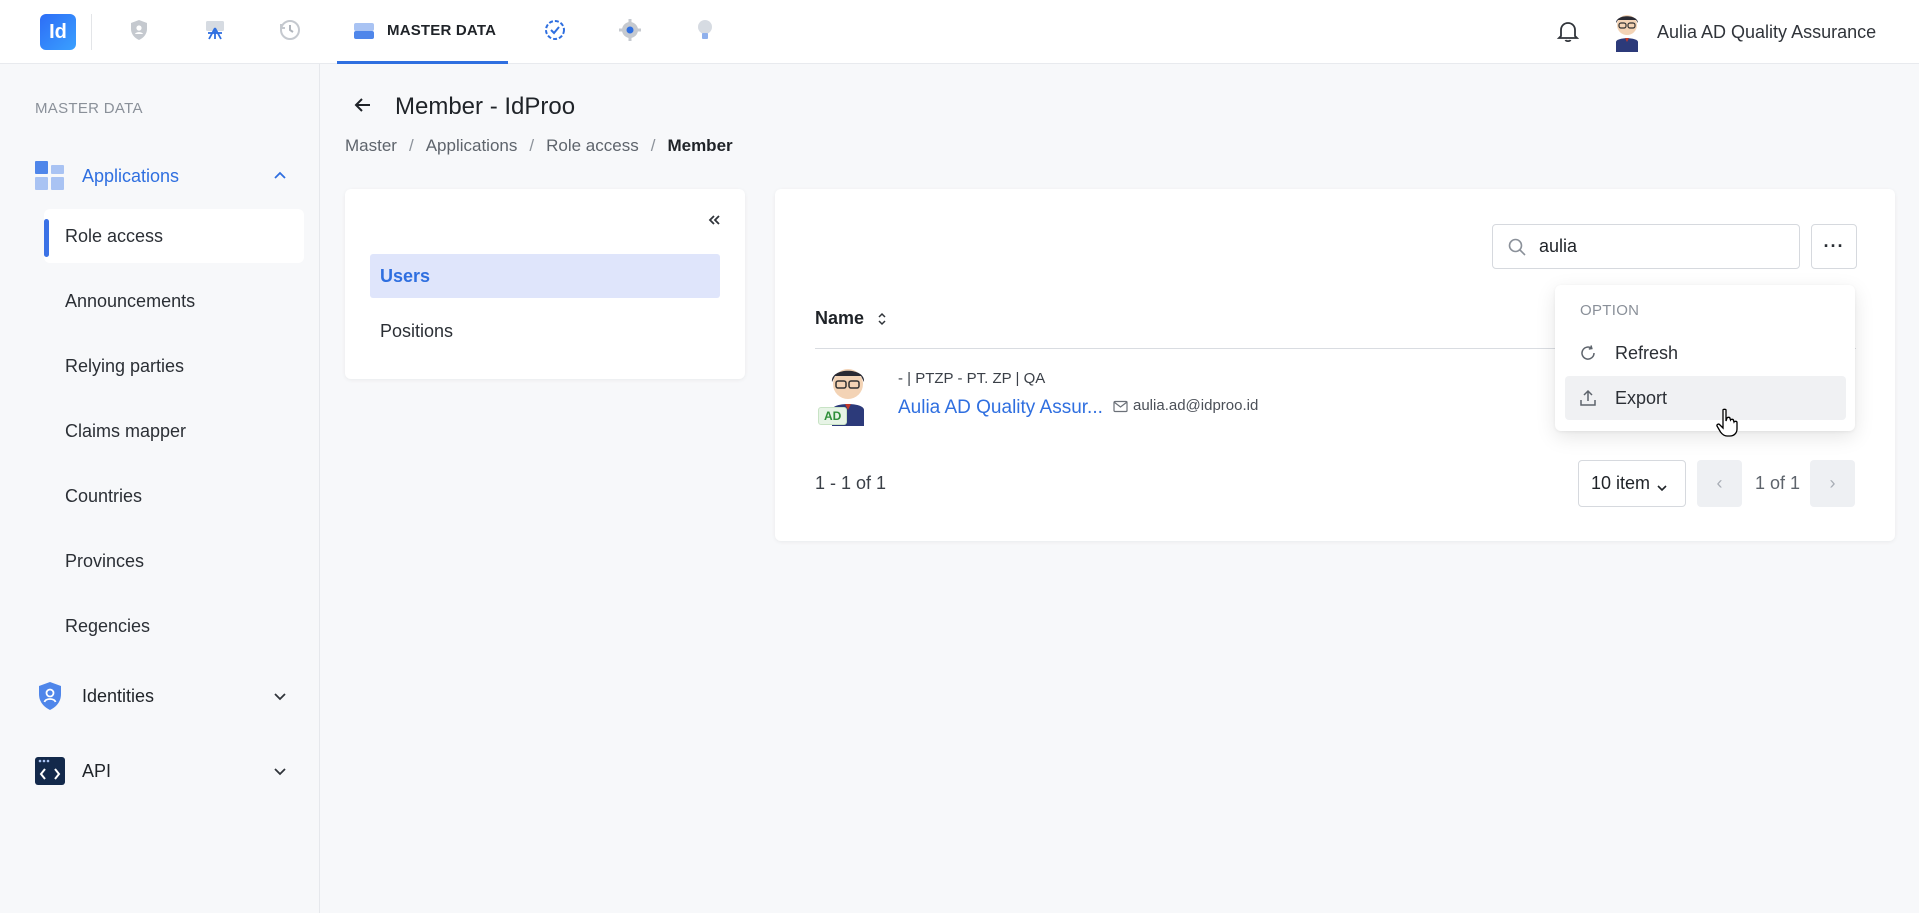 This screenshot has height=913, width=1919. I want to click on items-per-page-value: 10 item, so click(1621, 483).